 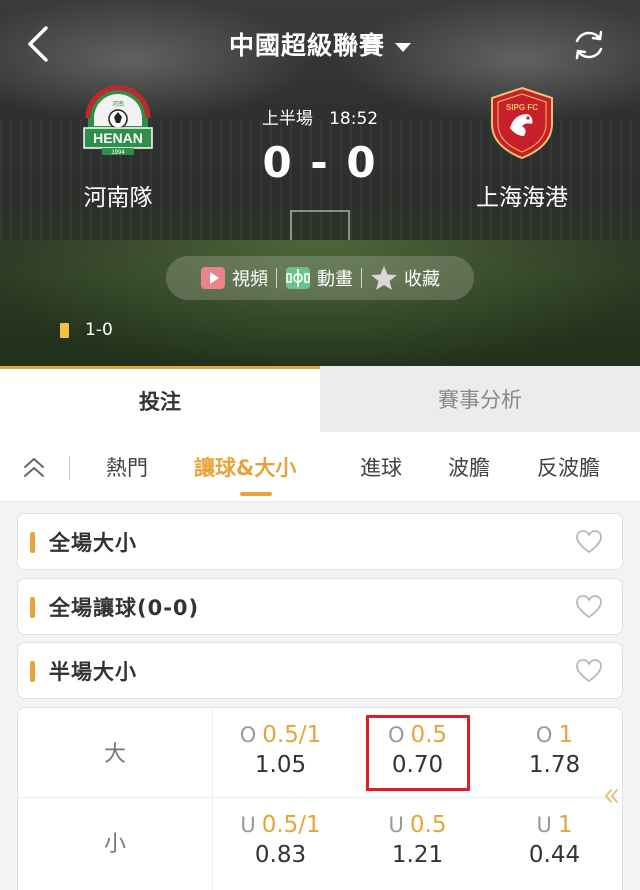 I want to click on odds-cell: U 0.5/1 0.83, so click(x=280, y=840).